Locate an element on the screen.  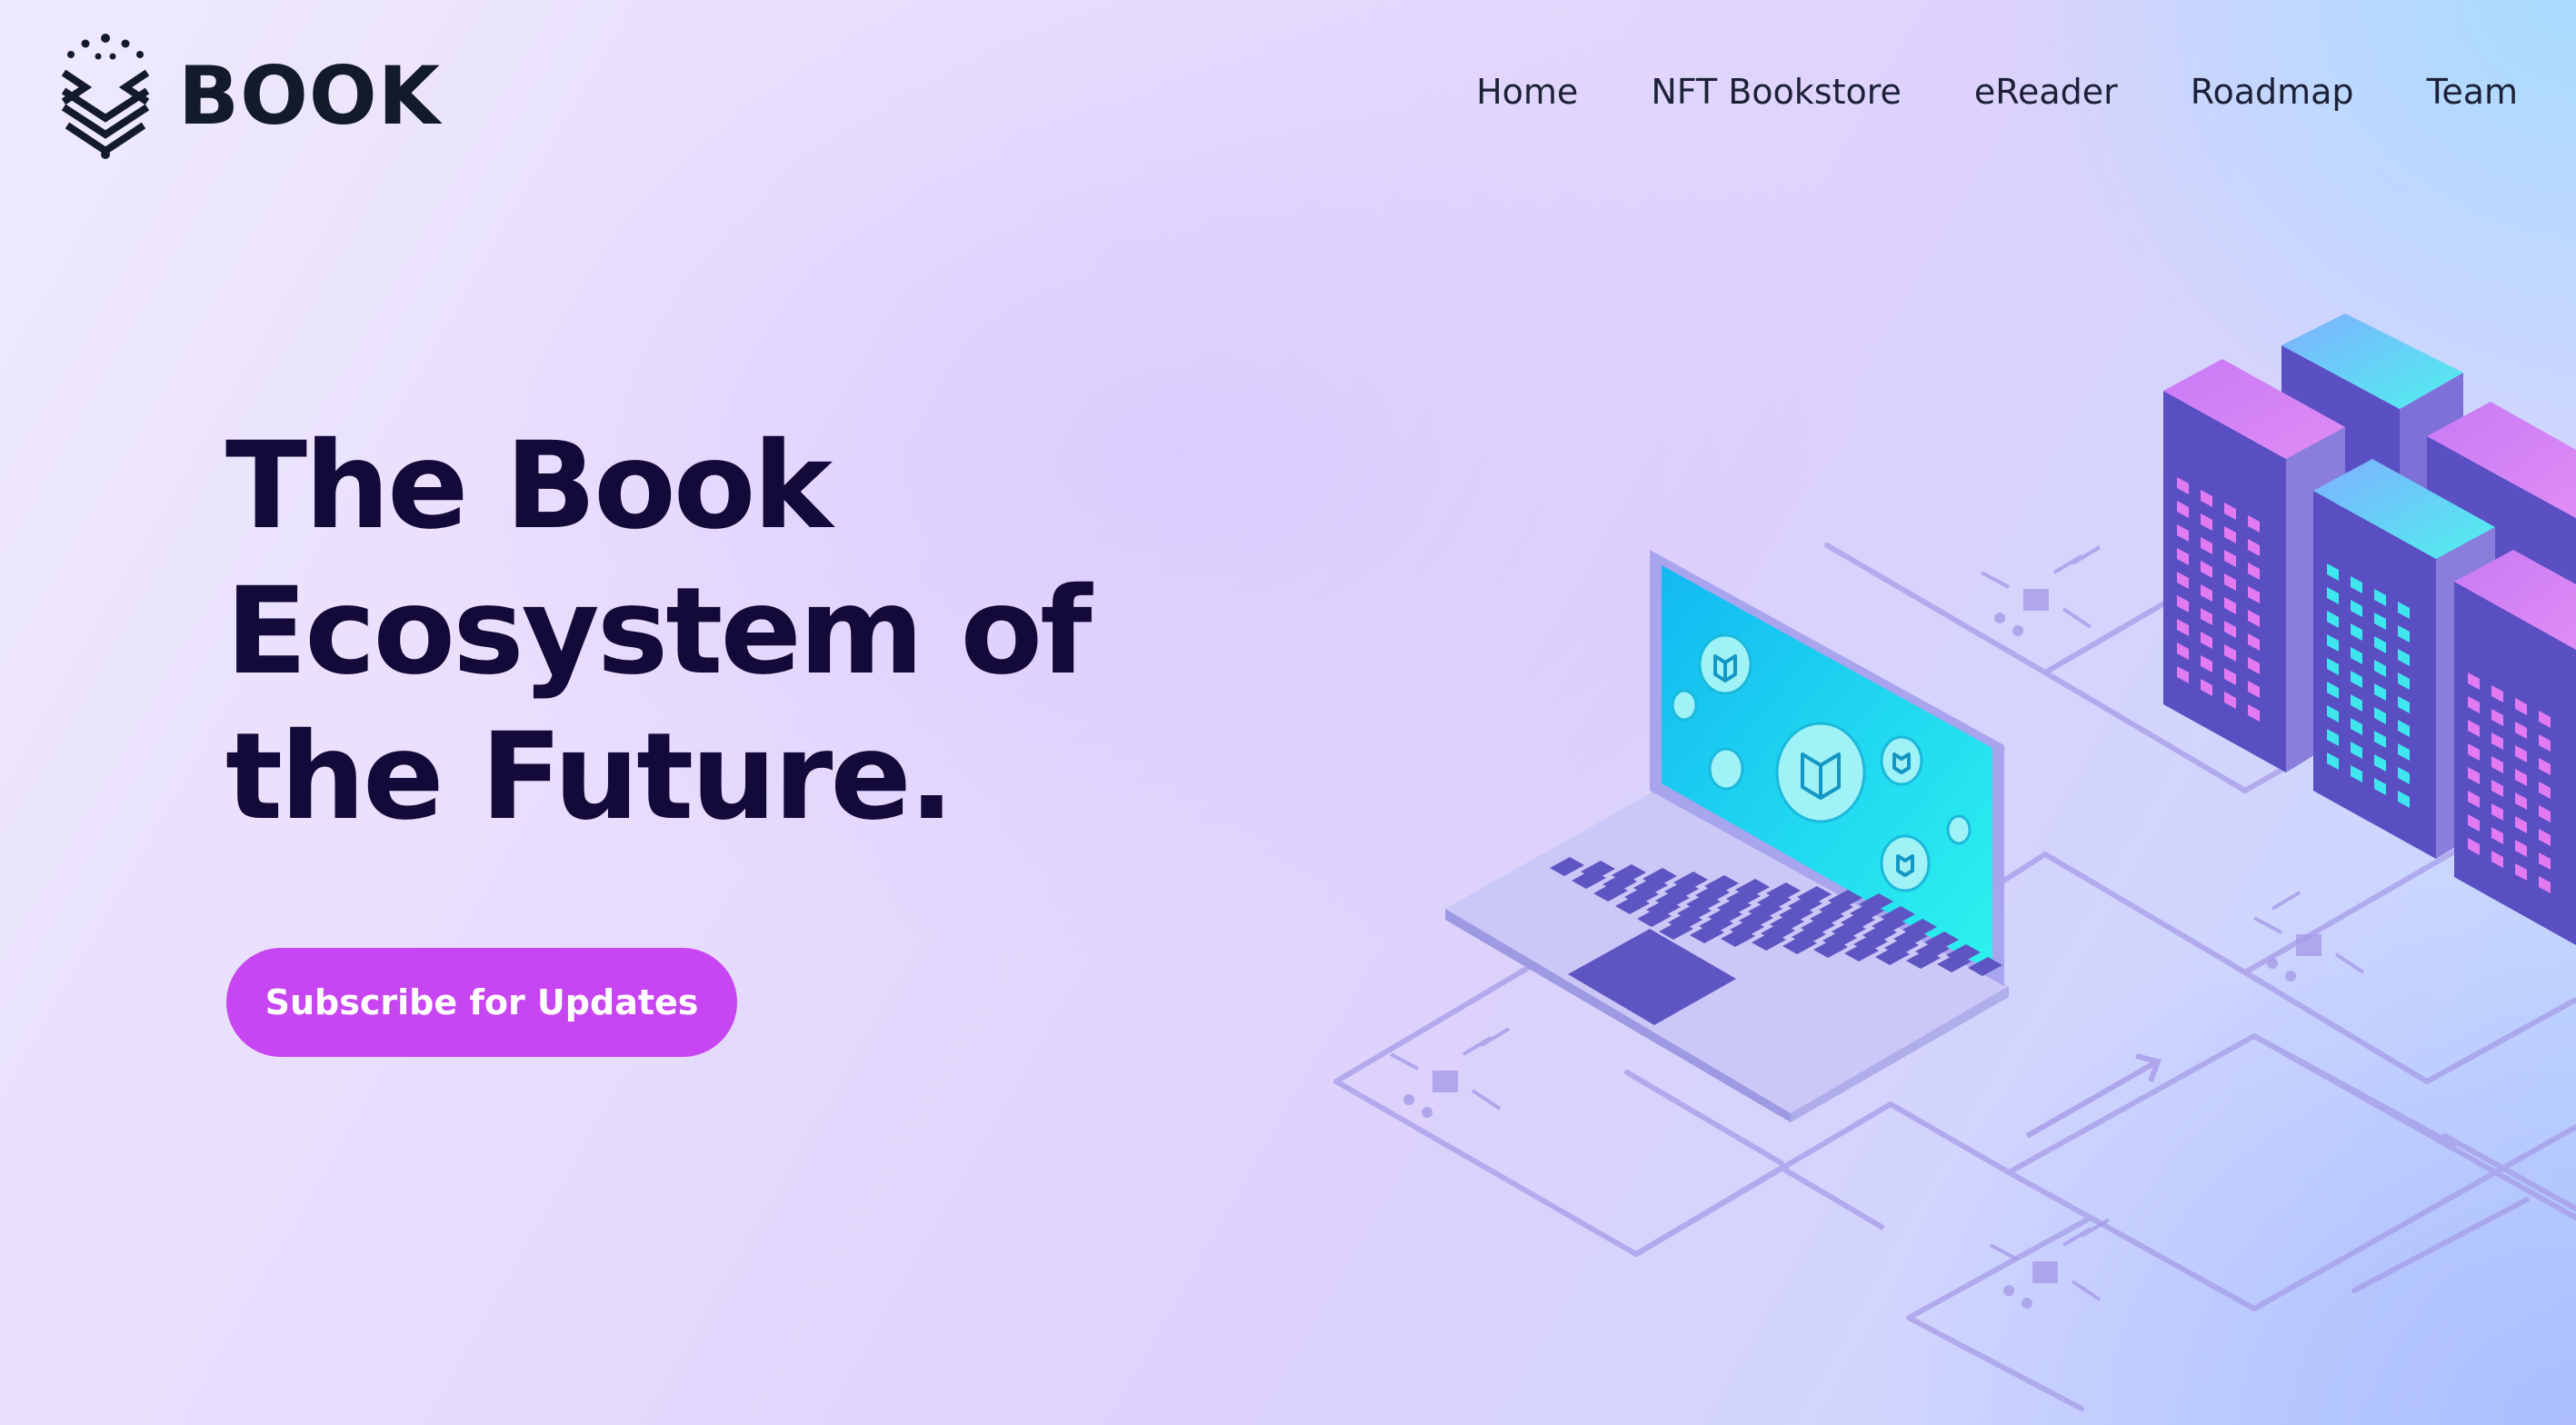
nav-item-roadmap: Roadmap is located at coordinates (2272, 92).